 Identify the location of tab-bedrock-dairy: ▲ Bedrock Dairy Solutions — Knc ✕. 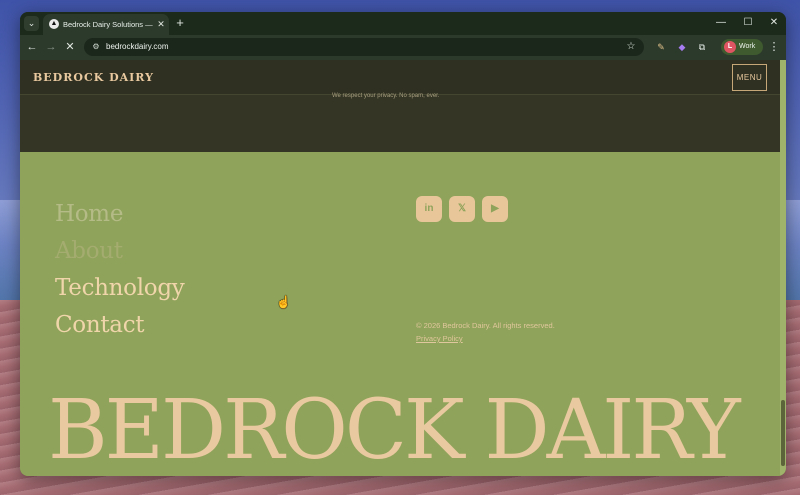
(106, 24).